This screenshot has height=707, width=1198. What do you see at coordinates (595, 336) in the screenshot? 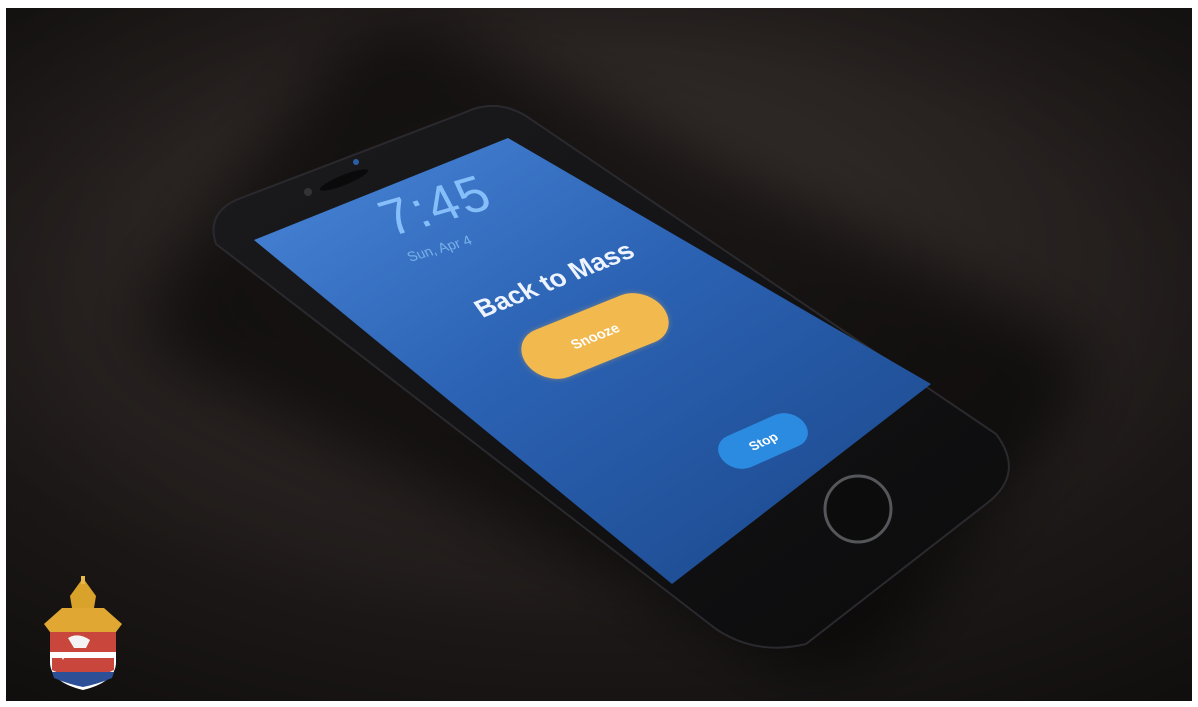
I see `snooze-label: Snooze` at bounding box center [595, 336].